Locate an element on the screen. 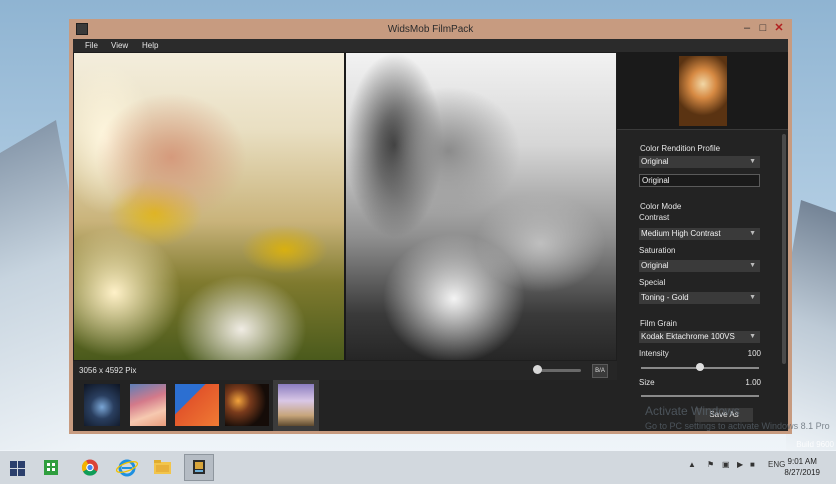 This screenshot has width=836, height=484. film-grain-select: Kodak Ektachrome 100VS ▼ is located at coordinates (699, 337).